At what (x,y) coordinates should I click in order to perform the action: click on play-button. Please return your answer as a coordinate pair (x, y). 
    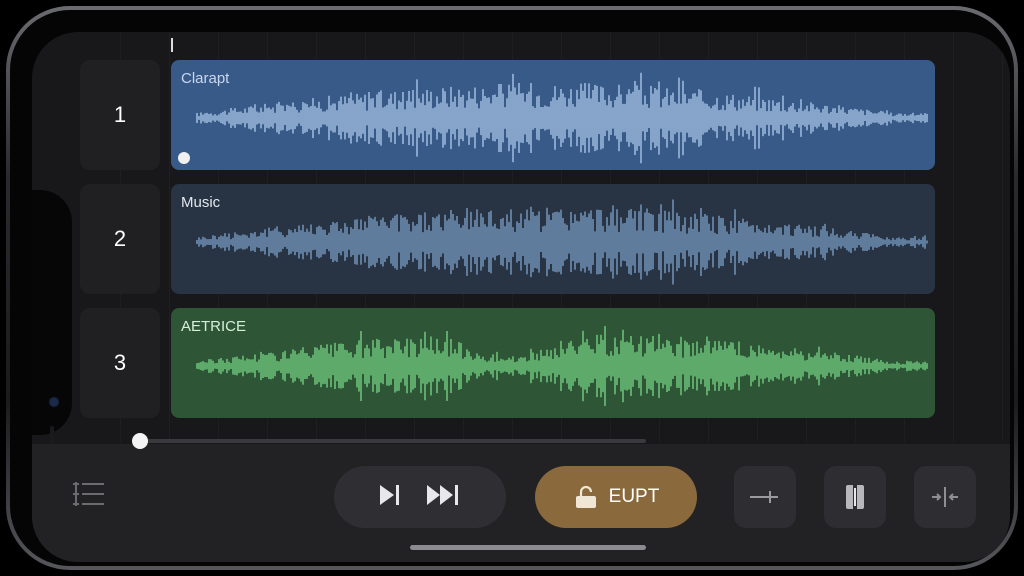
    Looking at the image, I should click on (390, 497).